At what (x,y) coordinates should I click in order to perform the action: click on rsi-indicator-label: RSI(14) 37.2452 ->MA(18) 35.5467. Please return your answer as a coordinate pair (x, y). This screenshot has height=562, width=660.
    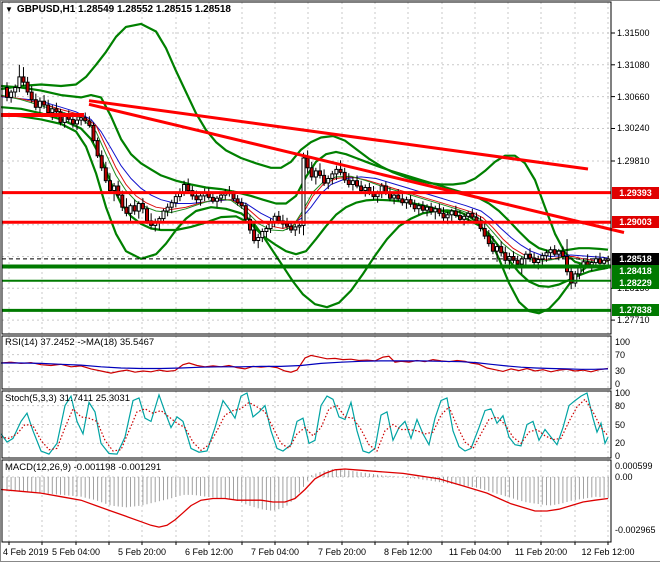
    Looking at the image, I should click on (80, 342).